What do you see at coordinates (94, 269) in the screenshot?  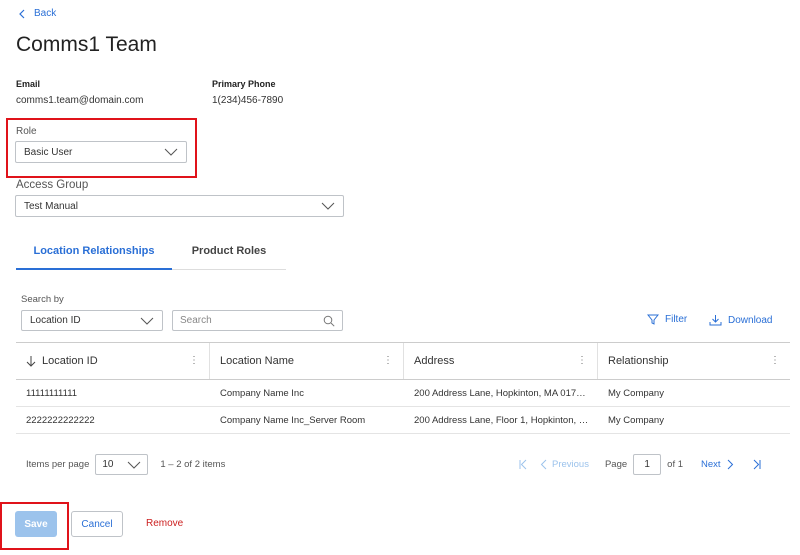 I see `tab-active-indicator` at bounding box center [94, 269].